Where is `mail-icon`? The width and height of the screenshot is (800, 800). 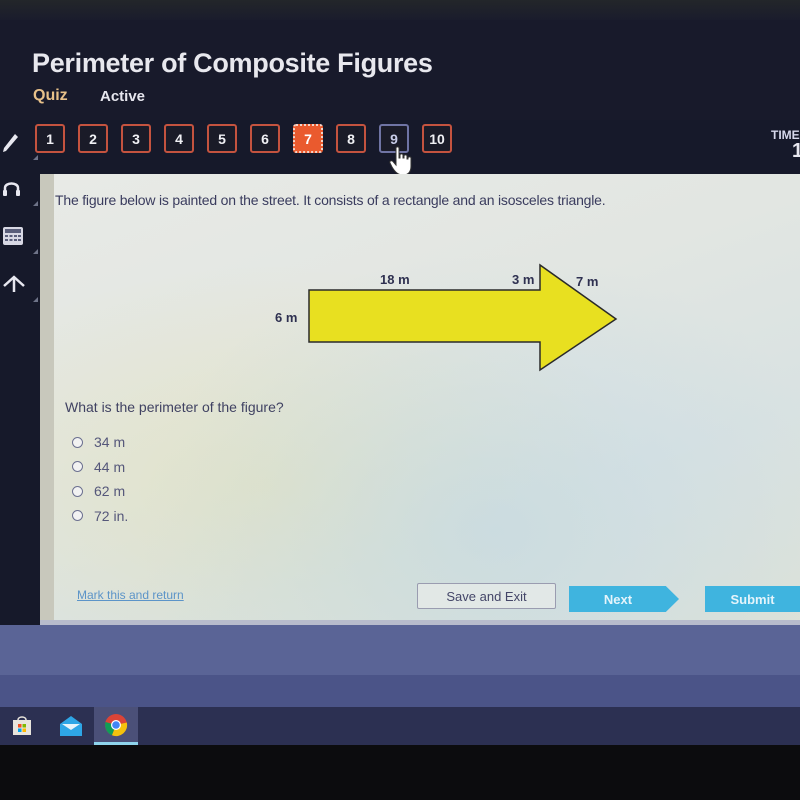 mail-icon is located at coordinates (71, 726).